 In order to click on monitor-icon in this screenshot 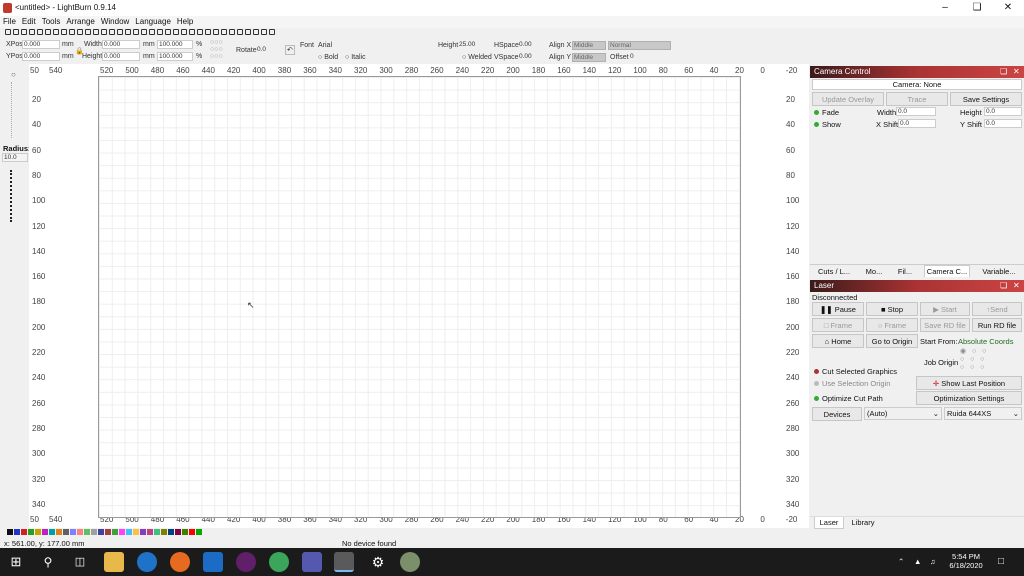, I will do `click(128, 32)`.